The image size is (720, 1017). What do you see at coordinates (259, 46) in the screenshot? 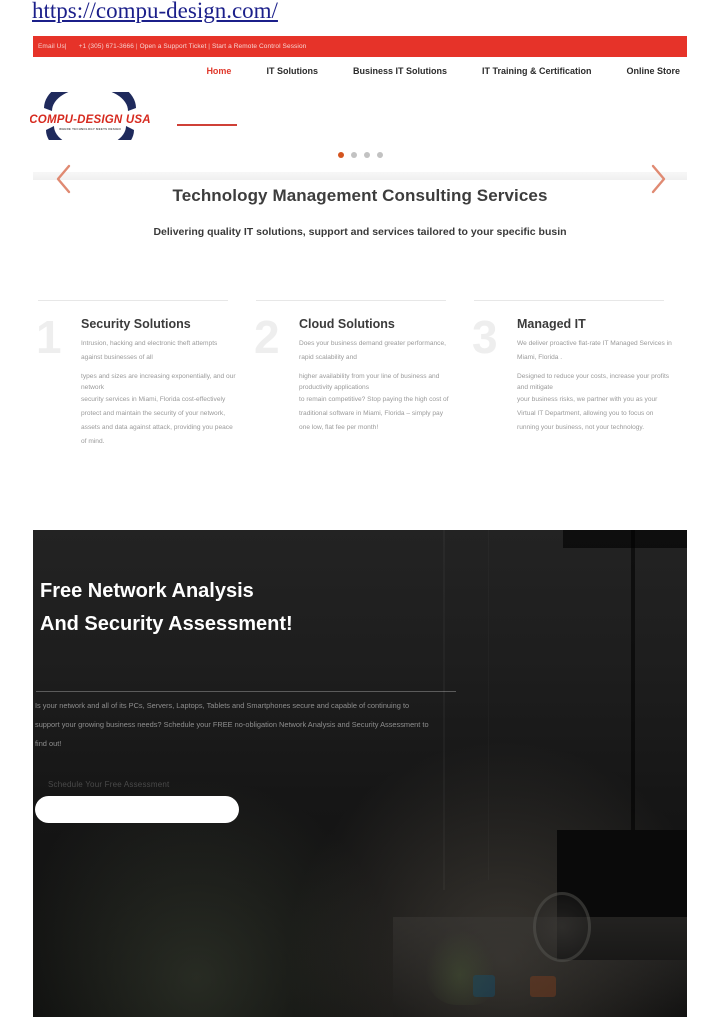
I see `remote-session-link: Start a Remote Control Session` at bounding box center [259, 46].